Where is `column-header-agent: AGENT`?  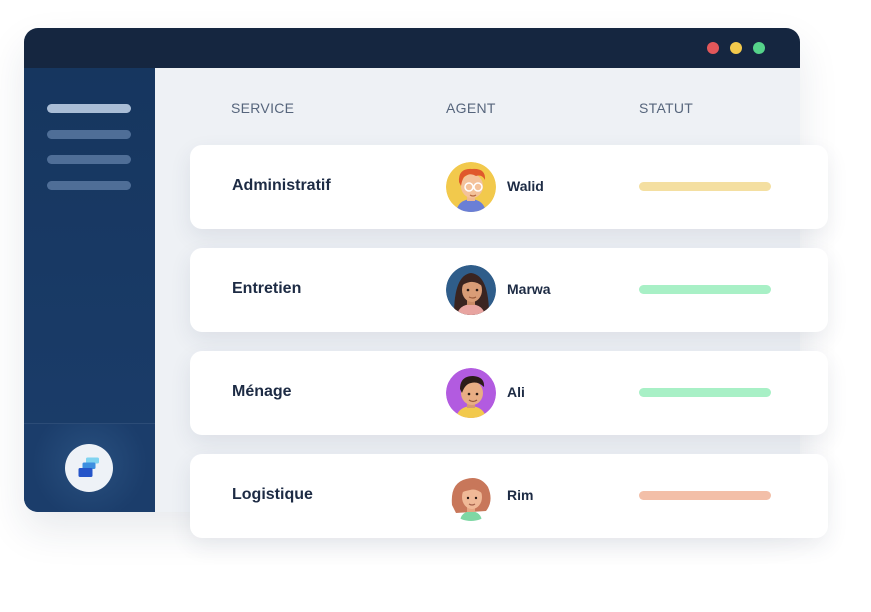 column-header-agent: AGENT is located at coordinates (471, 108).